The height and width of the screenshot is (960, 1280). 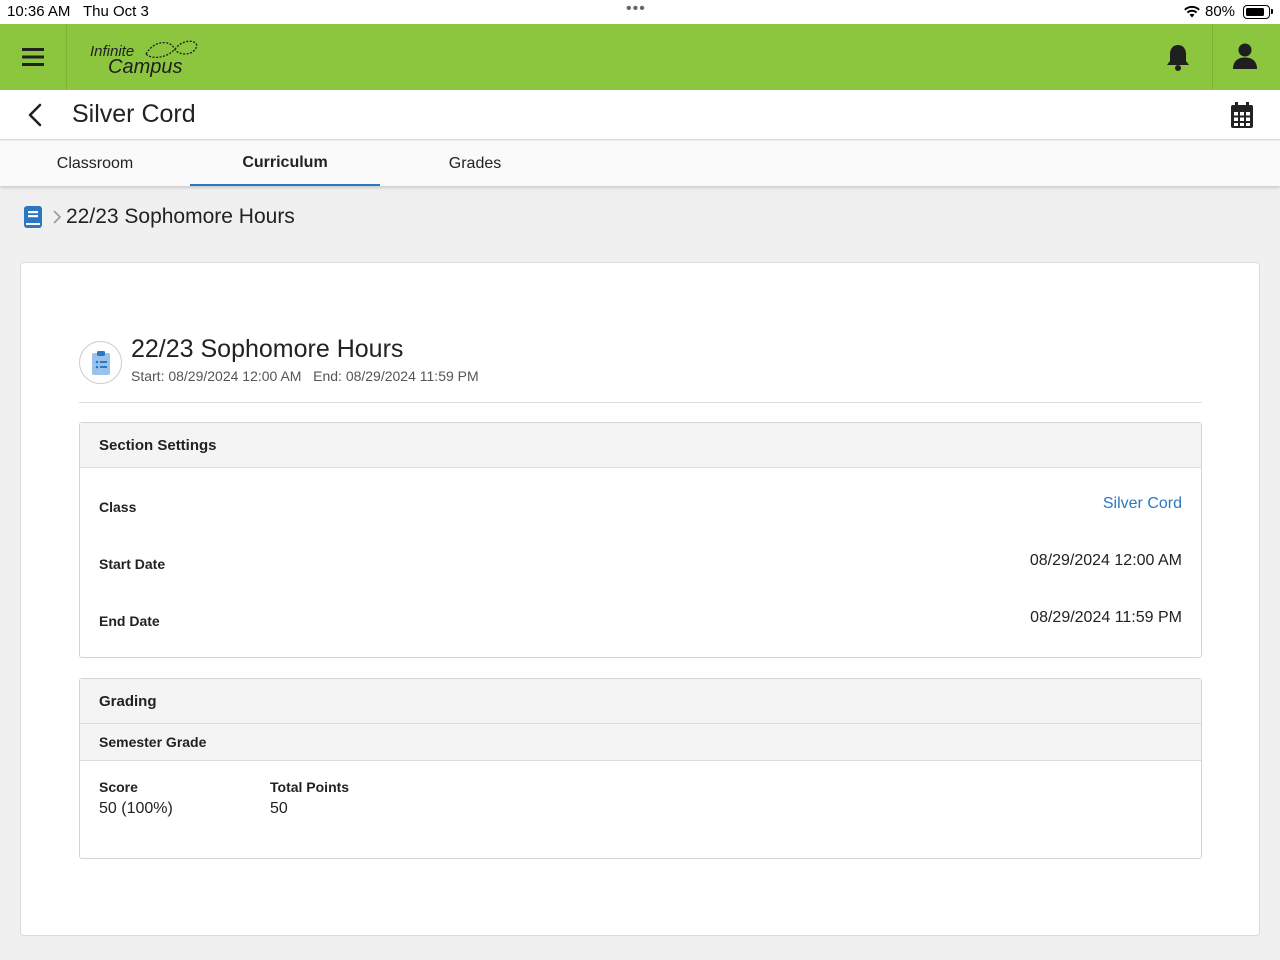 I want to click on hamburger-icon, so click(x=33, y=57).